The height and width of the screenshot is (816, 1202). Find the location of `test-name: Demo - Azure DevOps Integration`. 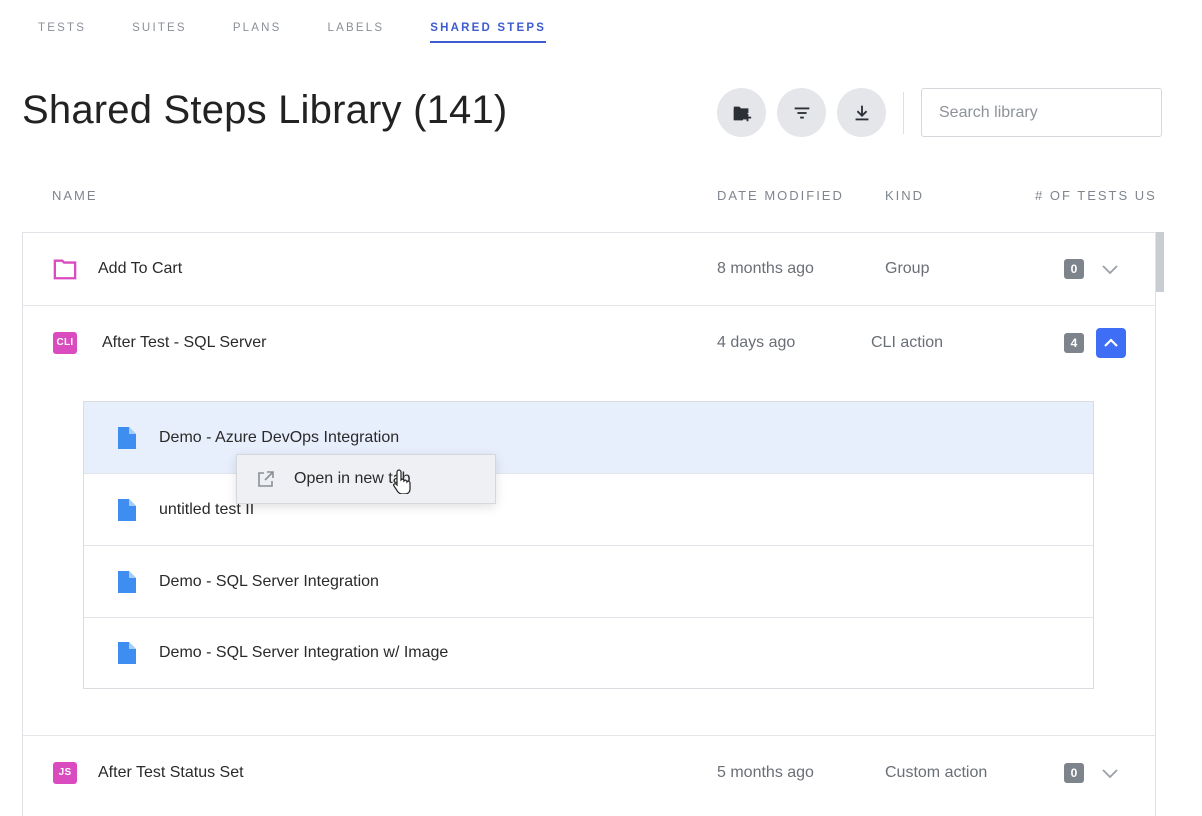

test-name: Demo - Azure DevOps Integration is located at coordinates (279, 437).